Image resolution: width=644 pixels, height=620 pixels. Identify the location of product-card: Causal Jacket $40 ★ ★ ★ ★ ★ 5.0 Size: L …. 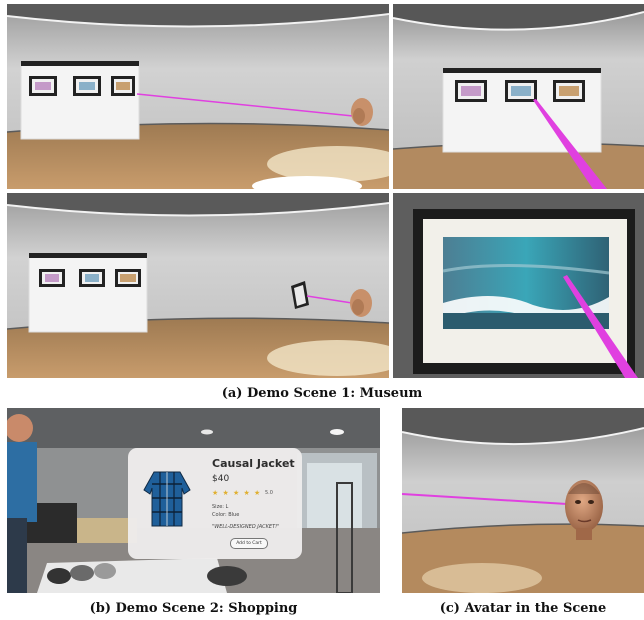
(215, 503).